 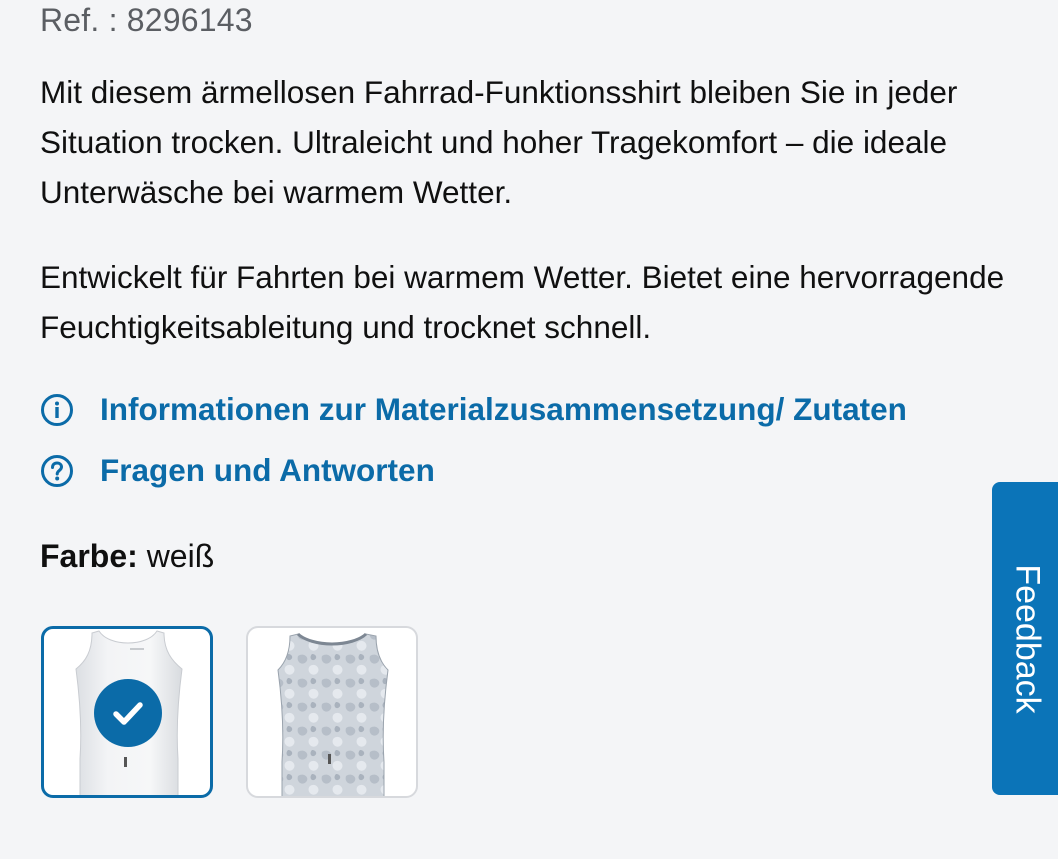 I want to click on selected-check-icon, so click(x=128, y=713).